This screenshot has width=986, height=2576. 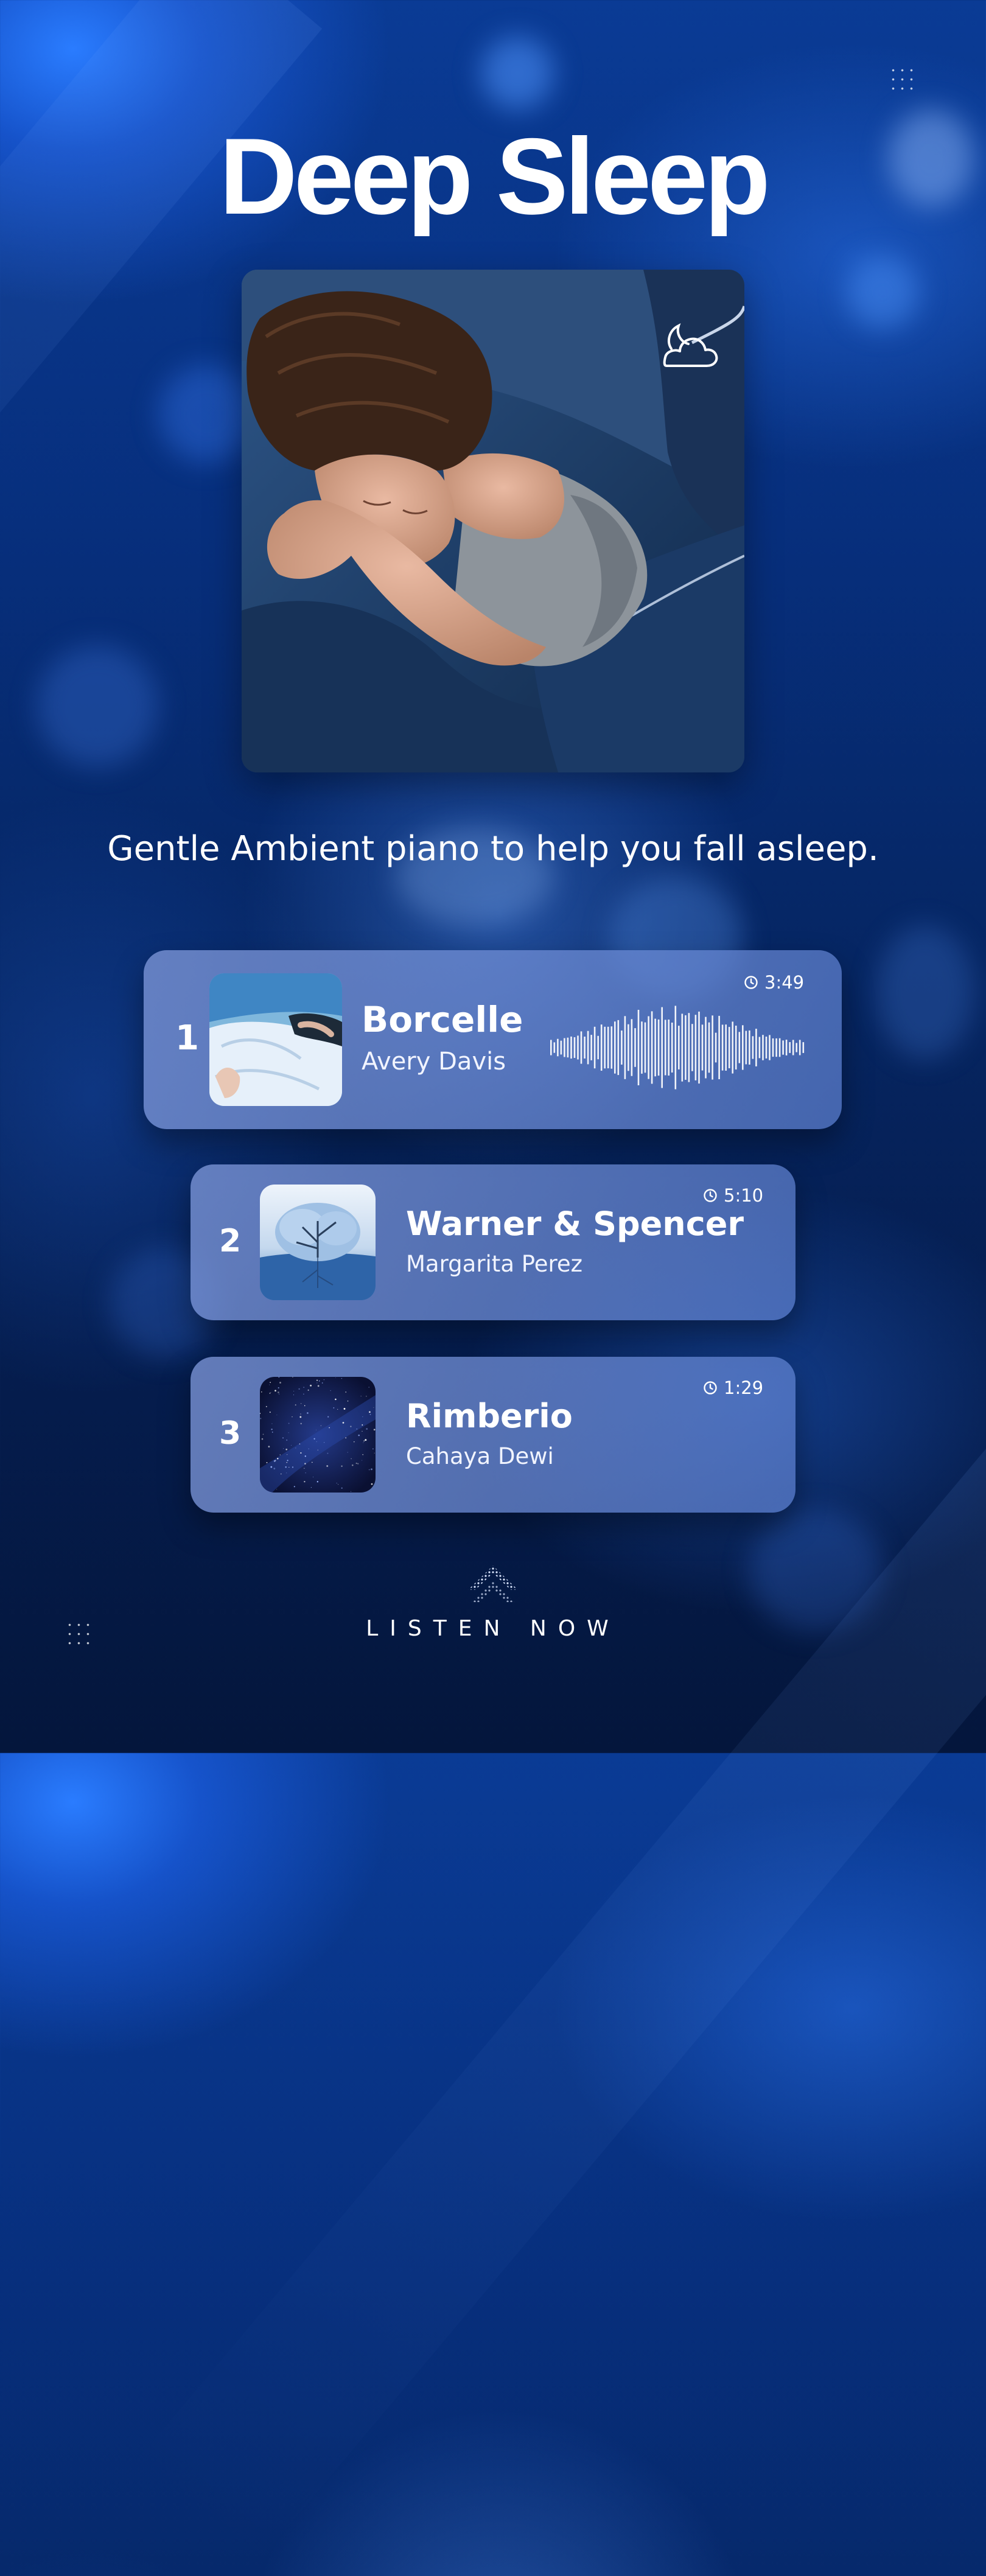 I want to click on track-title: Borcelle, so click(x=442, y=1019).